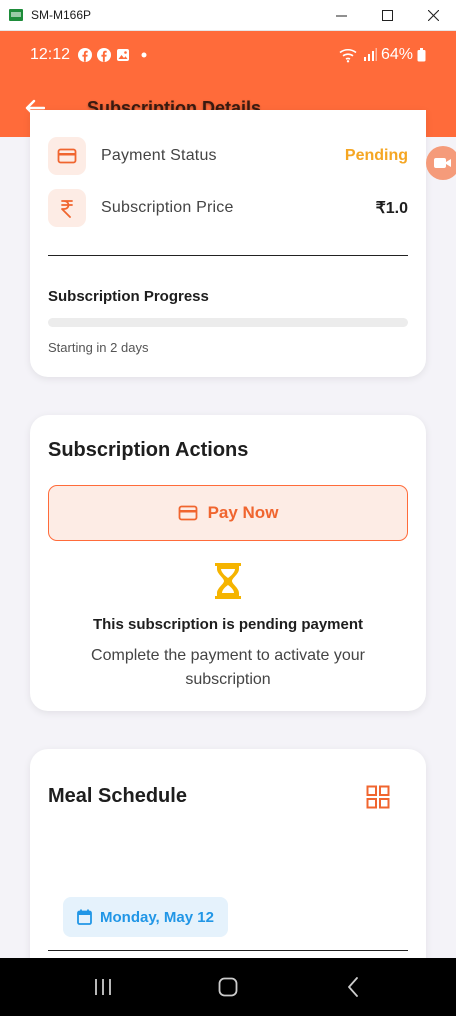 The width and height of the screenshot is (456, 1016). What do you see at coordinates (159, 155) in the screenshot?
I see `payment-status-label: Payment Status` at bounding box center [159, 155].